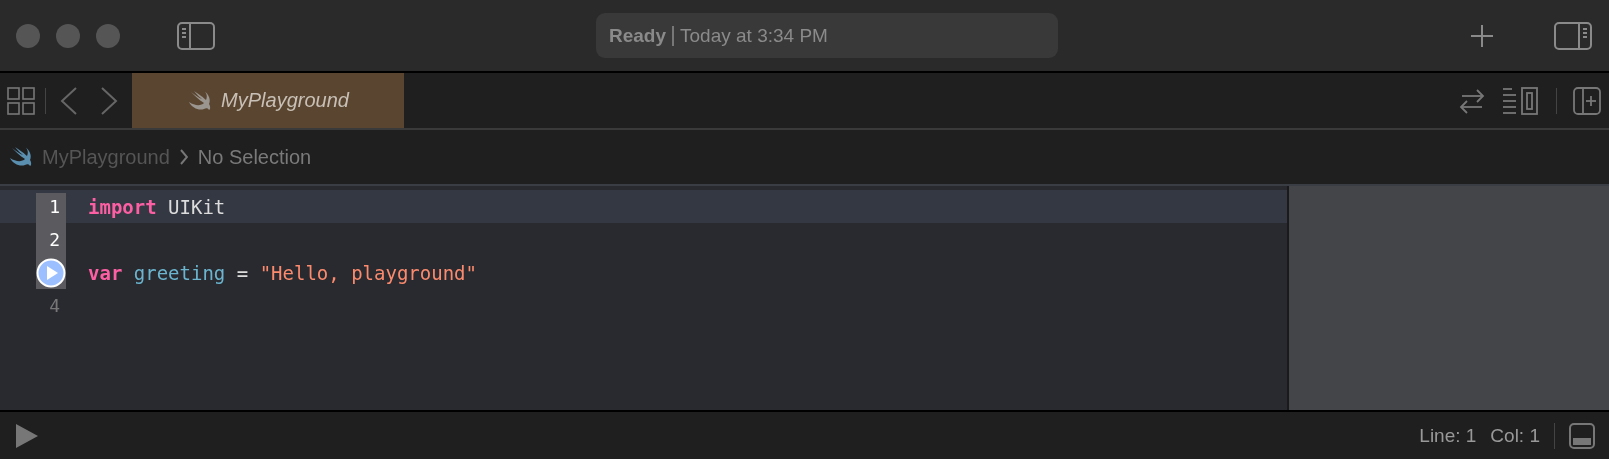 The width and height of the screenshot is (1609, 459). Describe the element at coordinates (1573, 35) in the screenshot. I see `inspector-toggle-icon` at that location.